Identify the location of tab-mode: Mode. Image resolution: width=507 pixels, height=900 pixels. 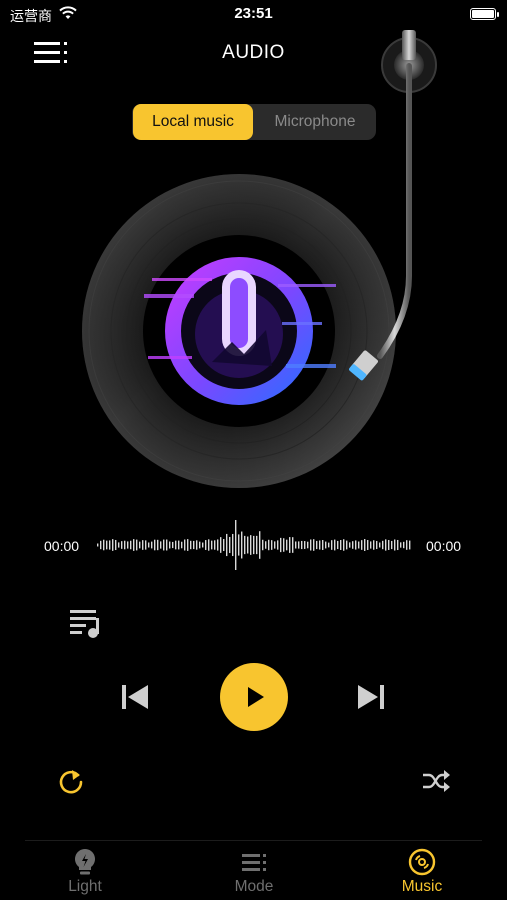
(254, 872).